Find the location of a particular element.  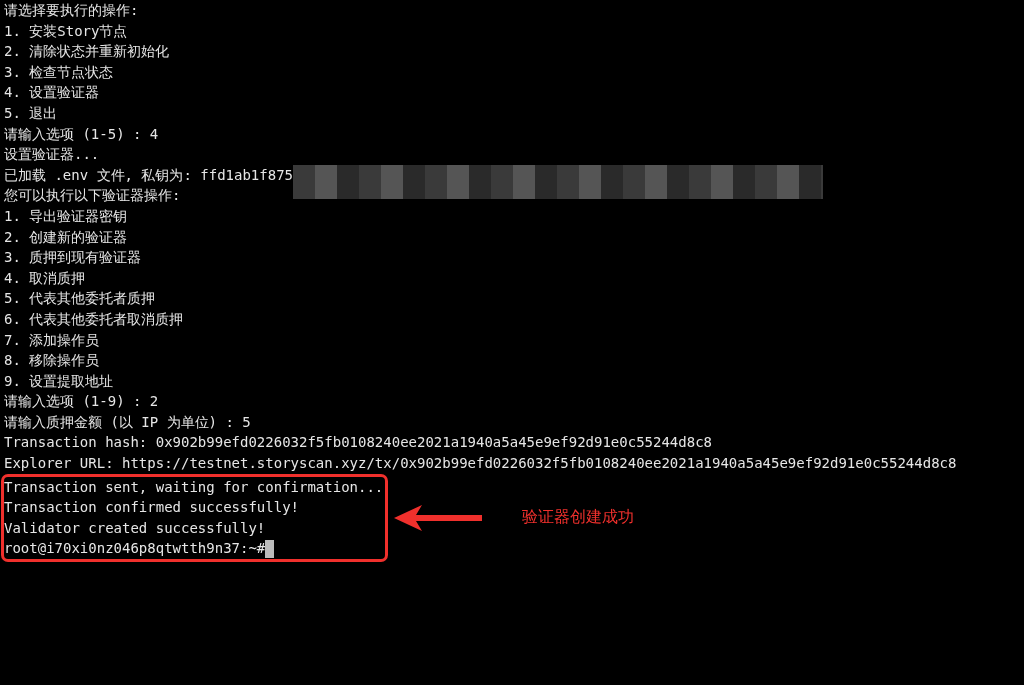

terminal-line: 请选择要执行的操作: is located at coordinates (71, 10).